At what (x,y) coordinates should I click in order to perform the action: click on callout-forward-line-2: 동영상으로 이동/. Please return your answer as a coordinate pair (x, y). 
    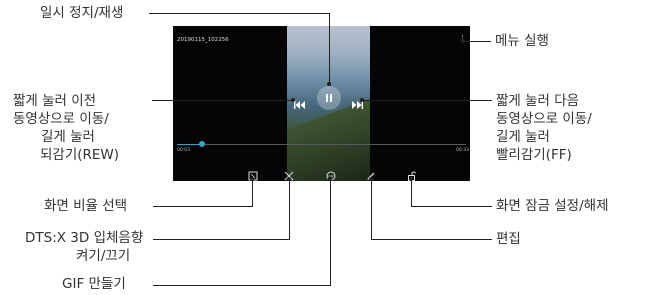
    Looking at the image, I should click on (544, 119).